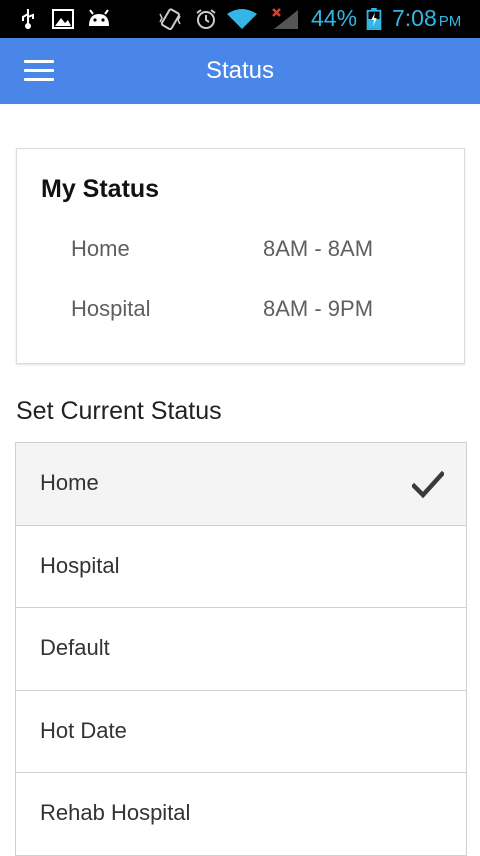 The height and width of the screenshot is (856, 480). What do you see at coordinates (241, 484) in the screenshot?
I see `status-option-home: Home` at bounding box center [241, 484].